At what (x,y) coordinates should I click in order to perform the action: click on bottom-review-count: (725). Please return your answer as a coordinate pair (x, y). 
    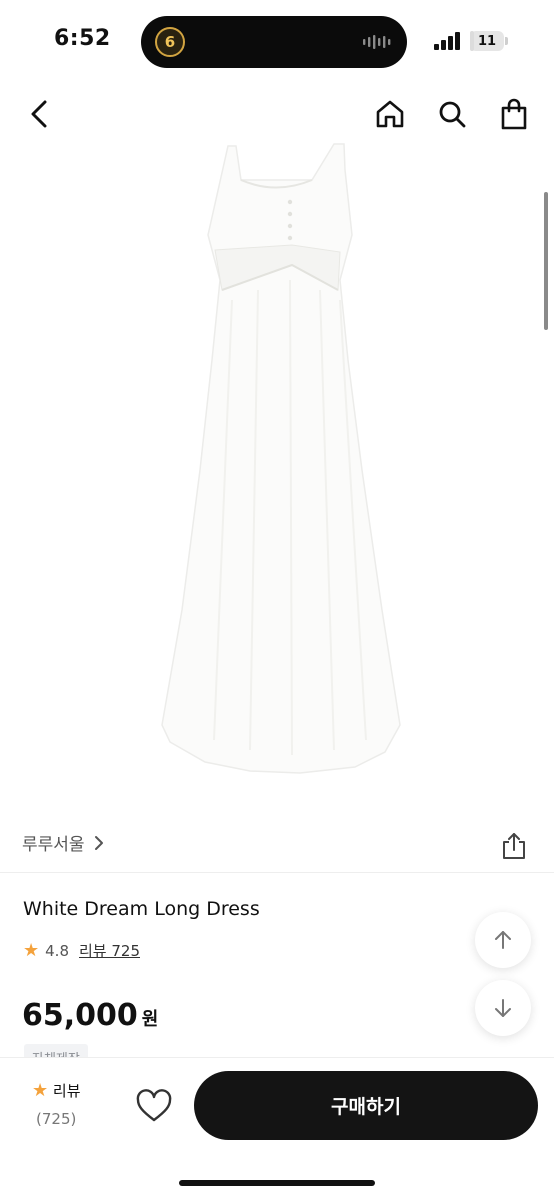
    Looking at the image, I should click on (56, 1119).